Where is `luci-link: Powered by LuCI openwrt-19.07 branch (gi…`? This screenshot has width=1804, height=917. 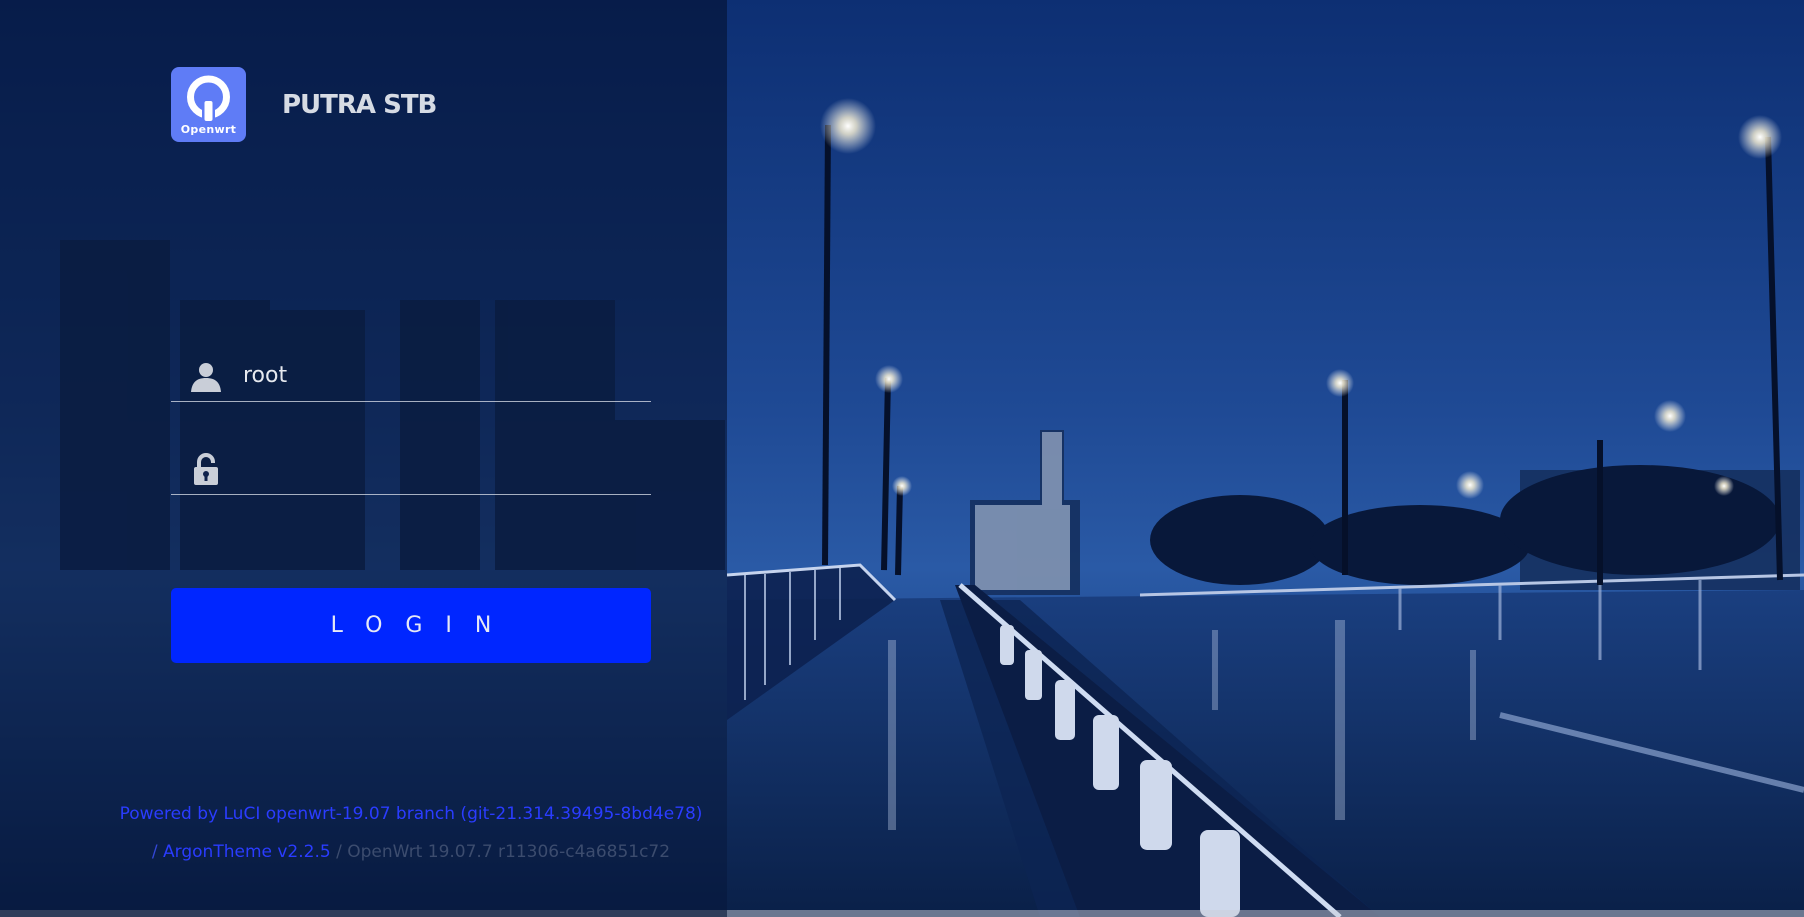 luci-link: Powered by LuCI openwrt-19.07 branch (gi… is located at coordinates (411, 814).